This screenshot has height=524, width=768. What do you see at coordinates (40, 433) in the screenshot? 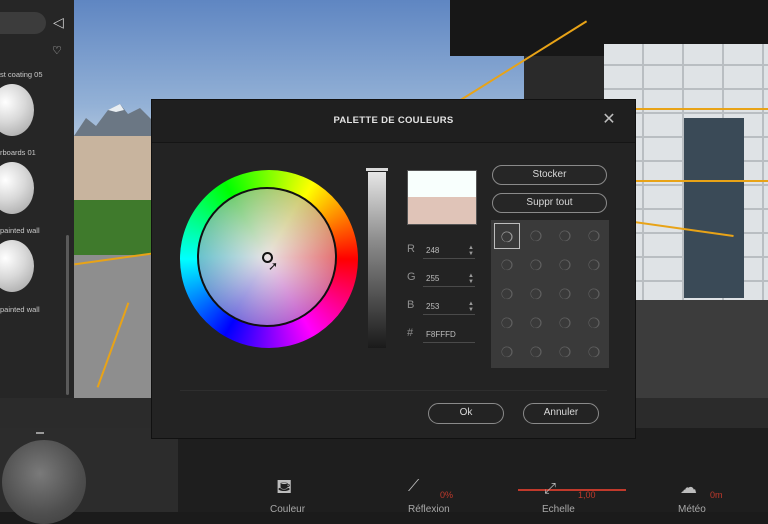
I see `handle-icon` at bounding box center [40, 433].